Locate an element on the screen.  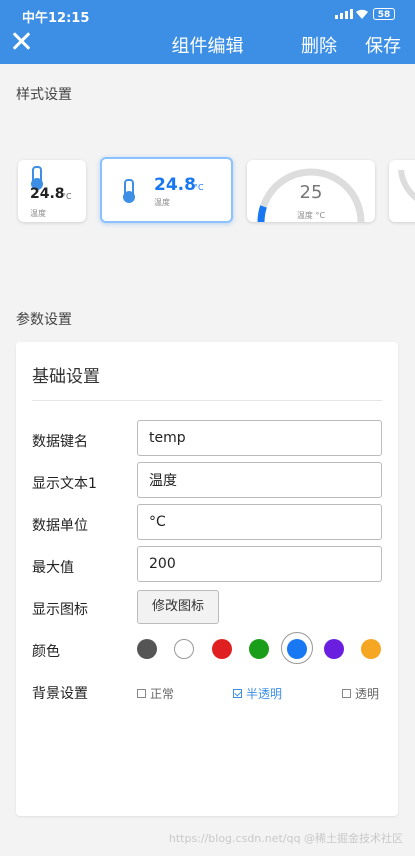
status-bar: 中午12:15 58 is located at coordinates (207, 14).